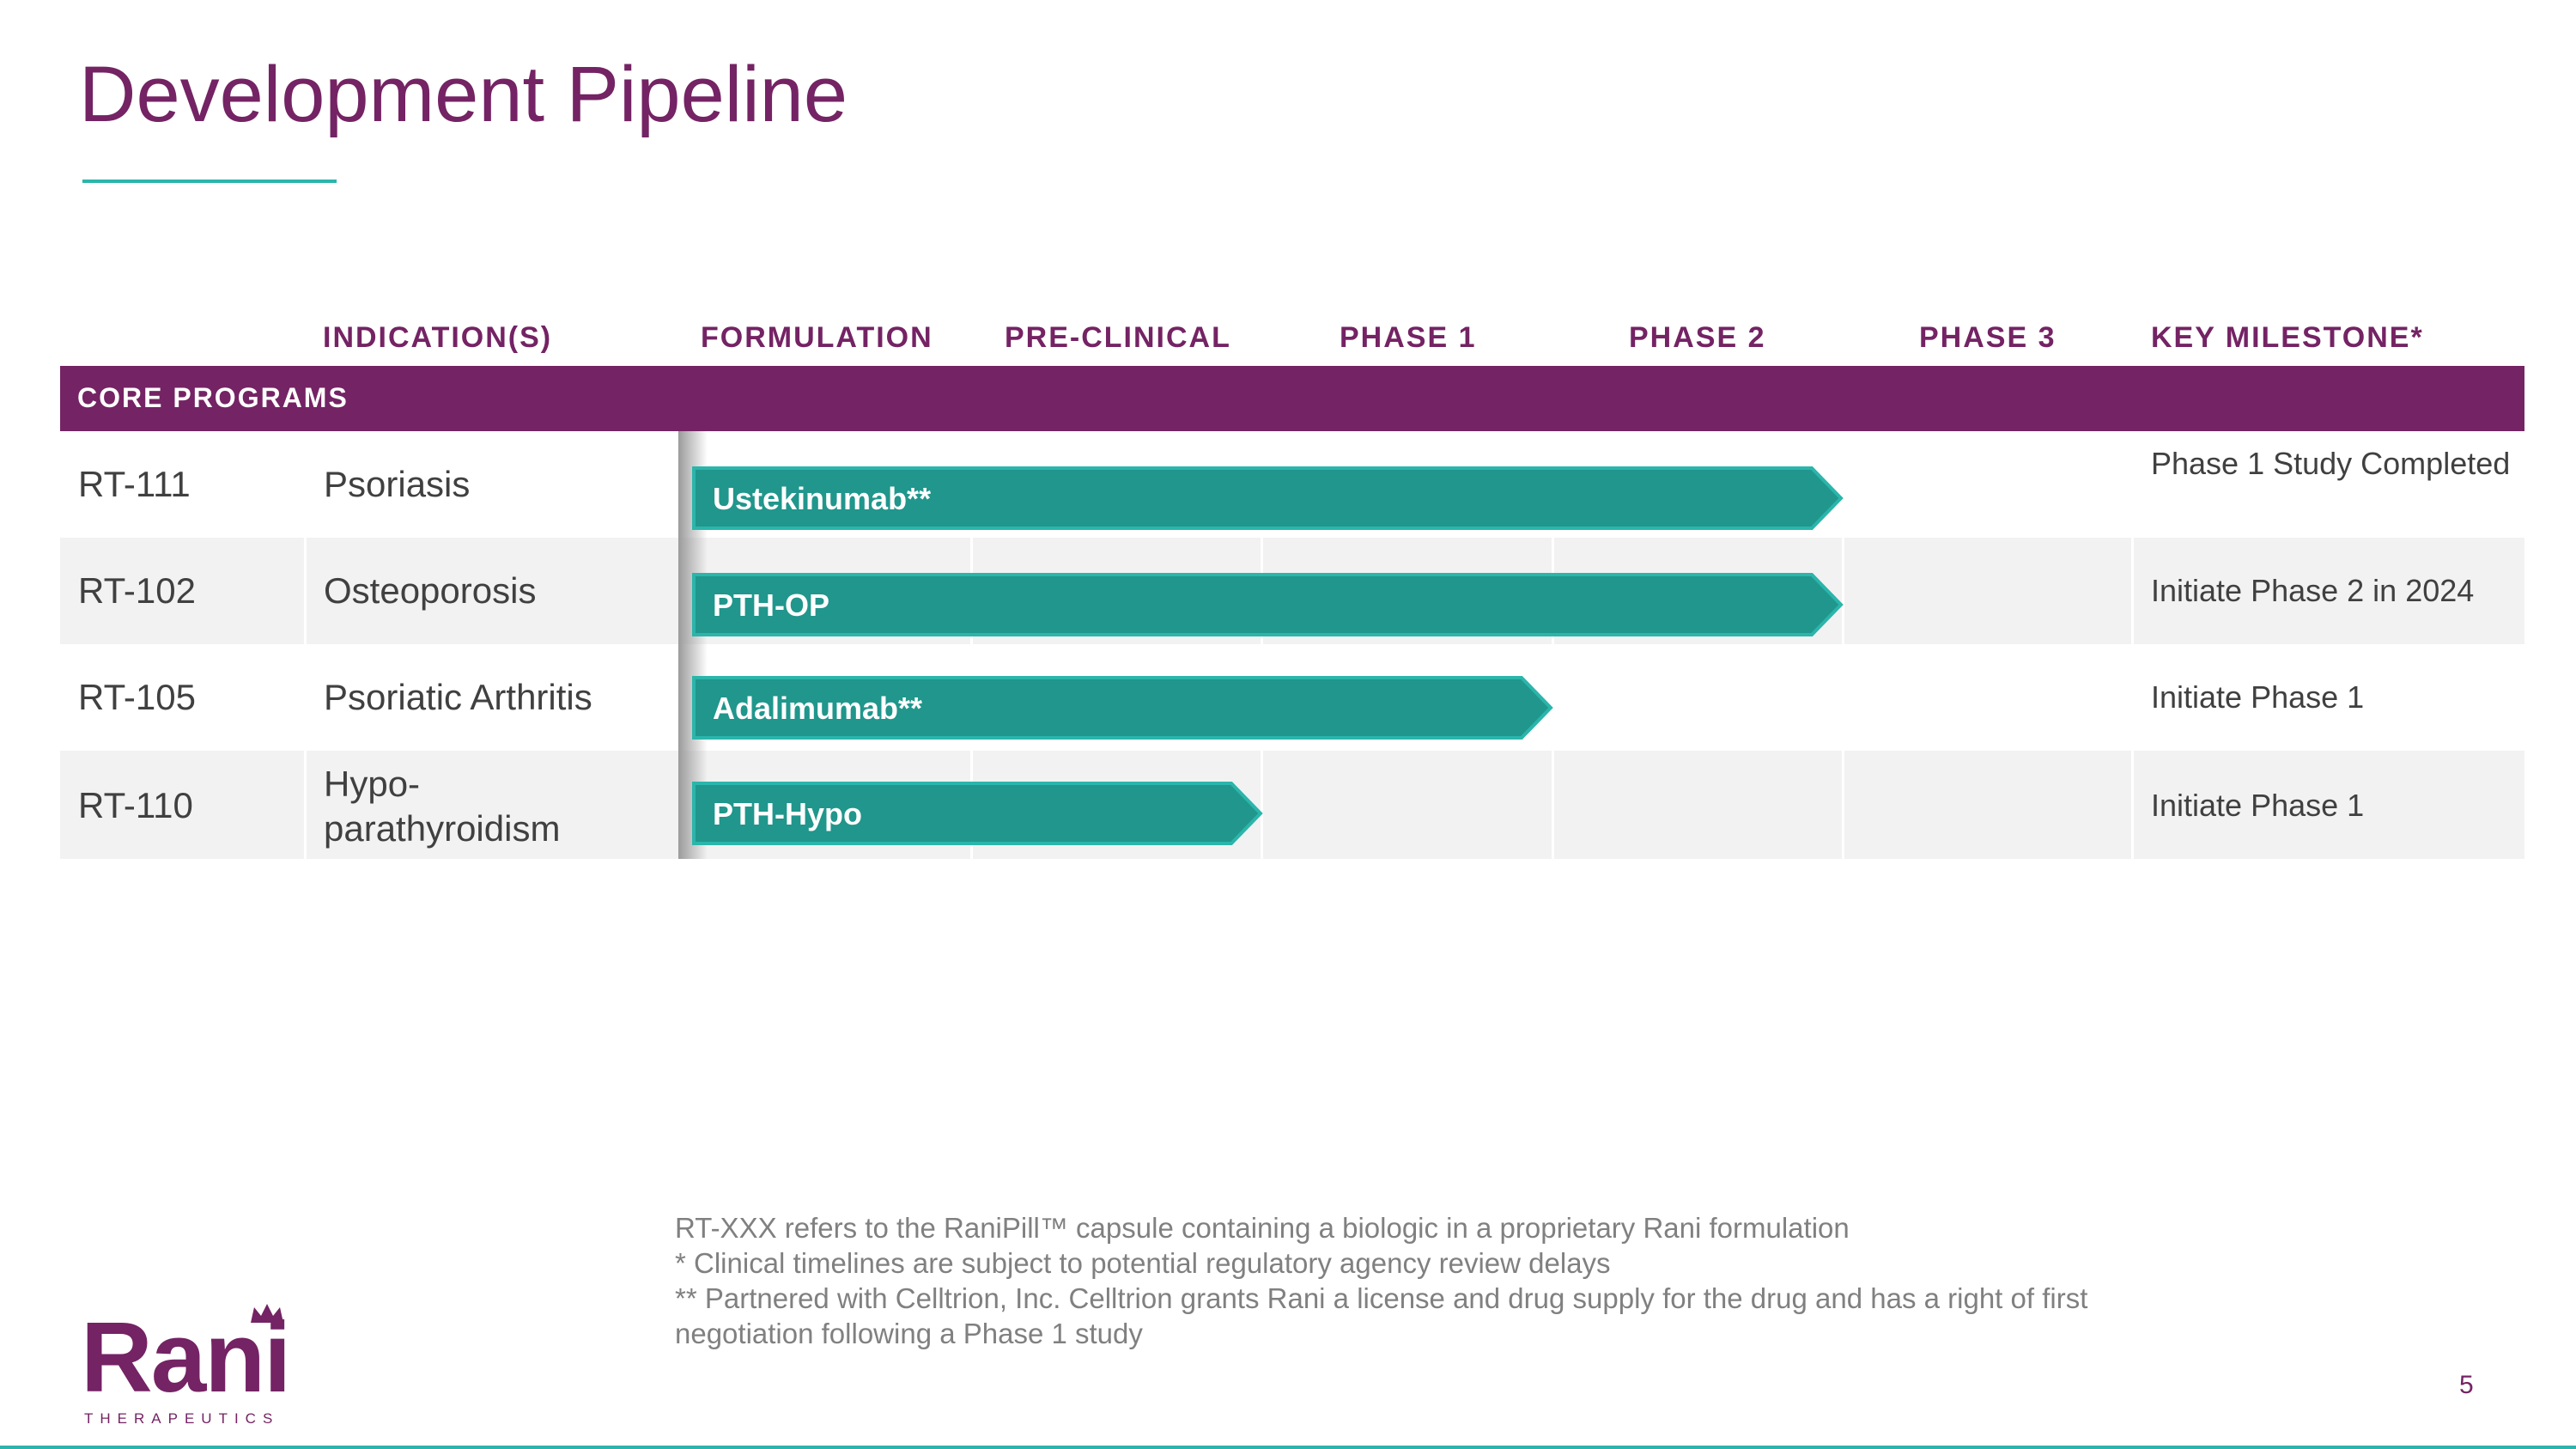 The image size is (2576, 1449). I want to click on header-phase1: PHASE 1, so click(1408, 337).